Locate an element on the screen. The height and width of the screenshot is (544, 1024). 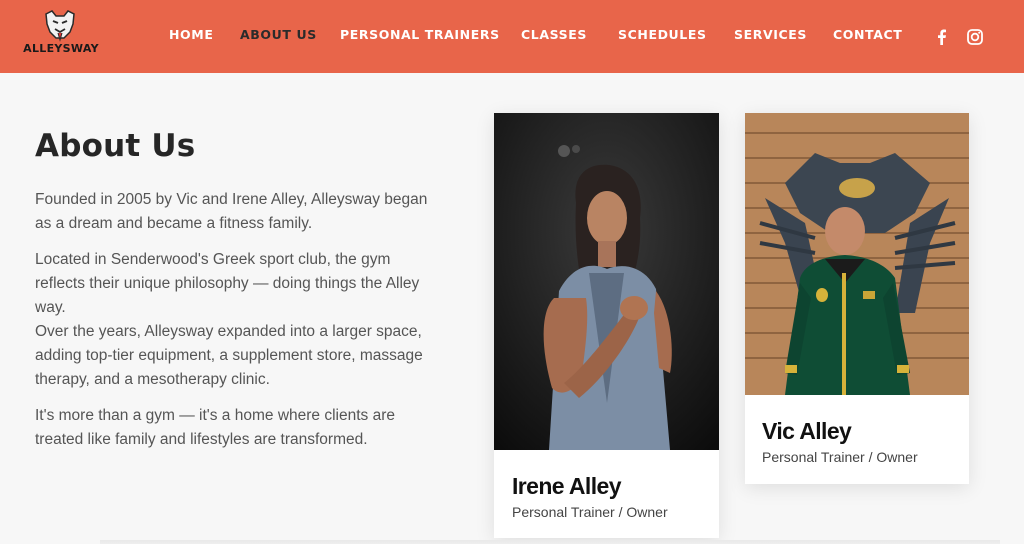
nav-services: SERVICES is located at coordinates (770, 34).